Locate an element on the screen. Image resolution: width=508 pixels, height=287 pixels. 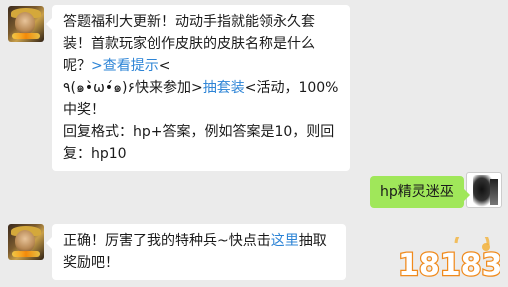
watermark-logo: 18183 is located at coordinates (450, 255).